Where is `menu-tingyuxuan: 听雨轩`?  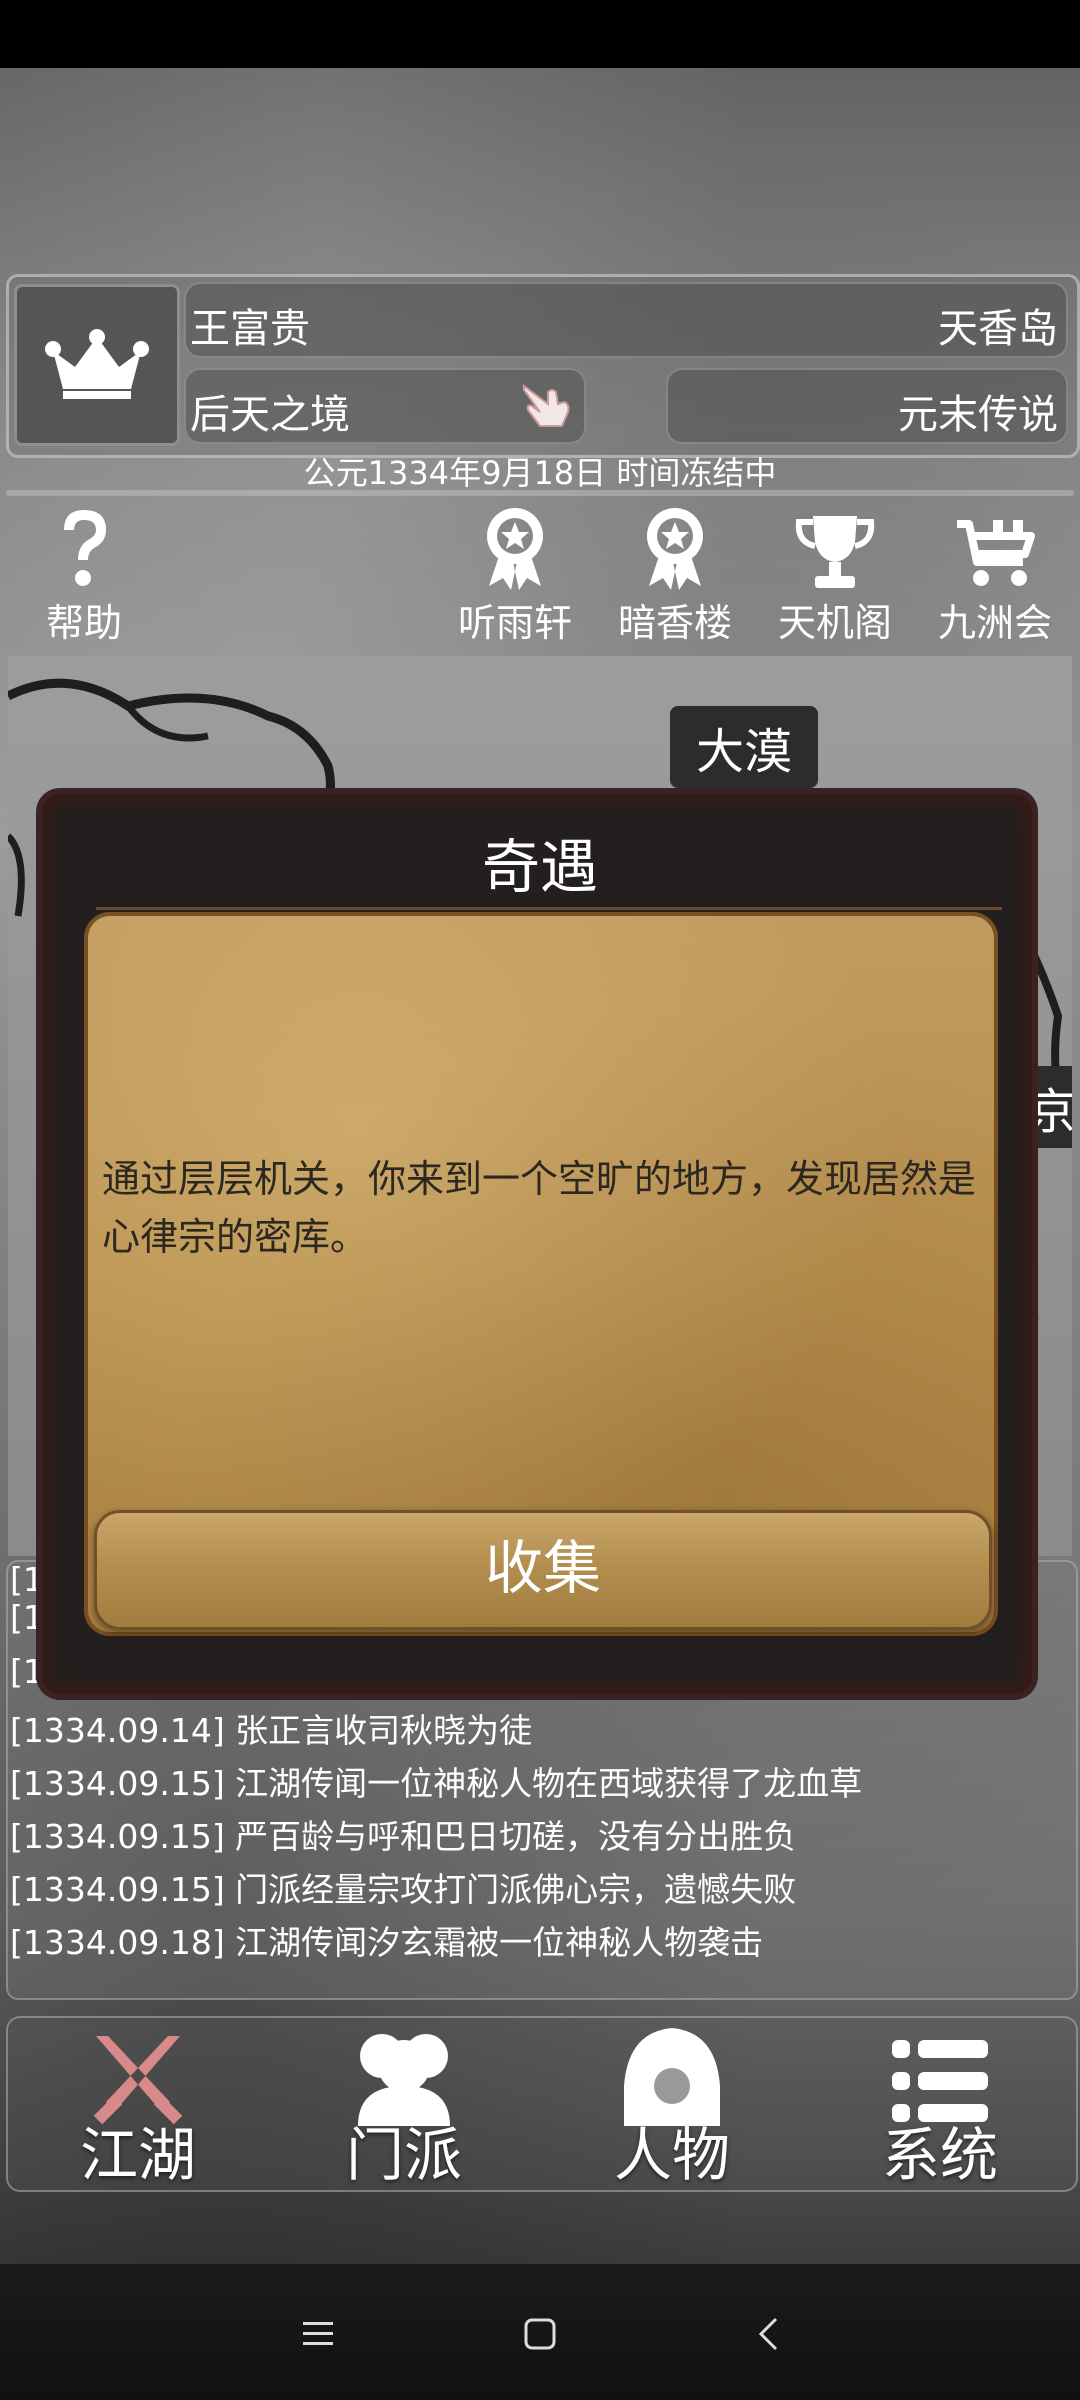 menu-tingyuxuan: 听雨轩 is located at coordinates (515, 572).